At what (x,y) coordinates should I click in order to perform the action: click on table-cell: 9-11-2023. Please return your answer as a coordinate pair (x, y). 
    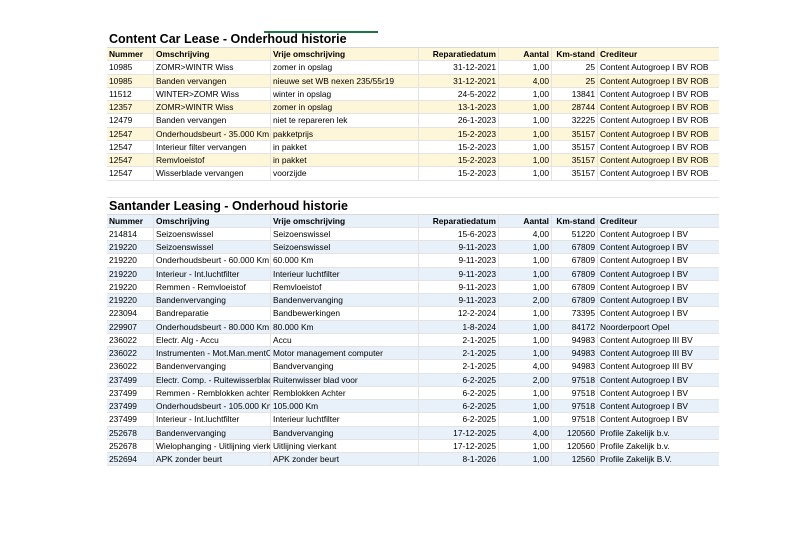
    Looking at the image, I should click on (459, 286).